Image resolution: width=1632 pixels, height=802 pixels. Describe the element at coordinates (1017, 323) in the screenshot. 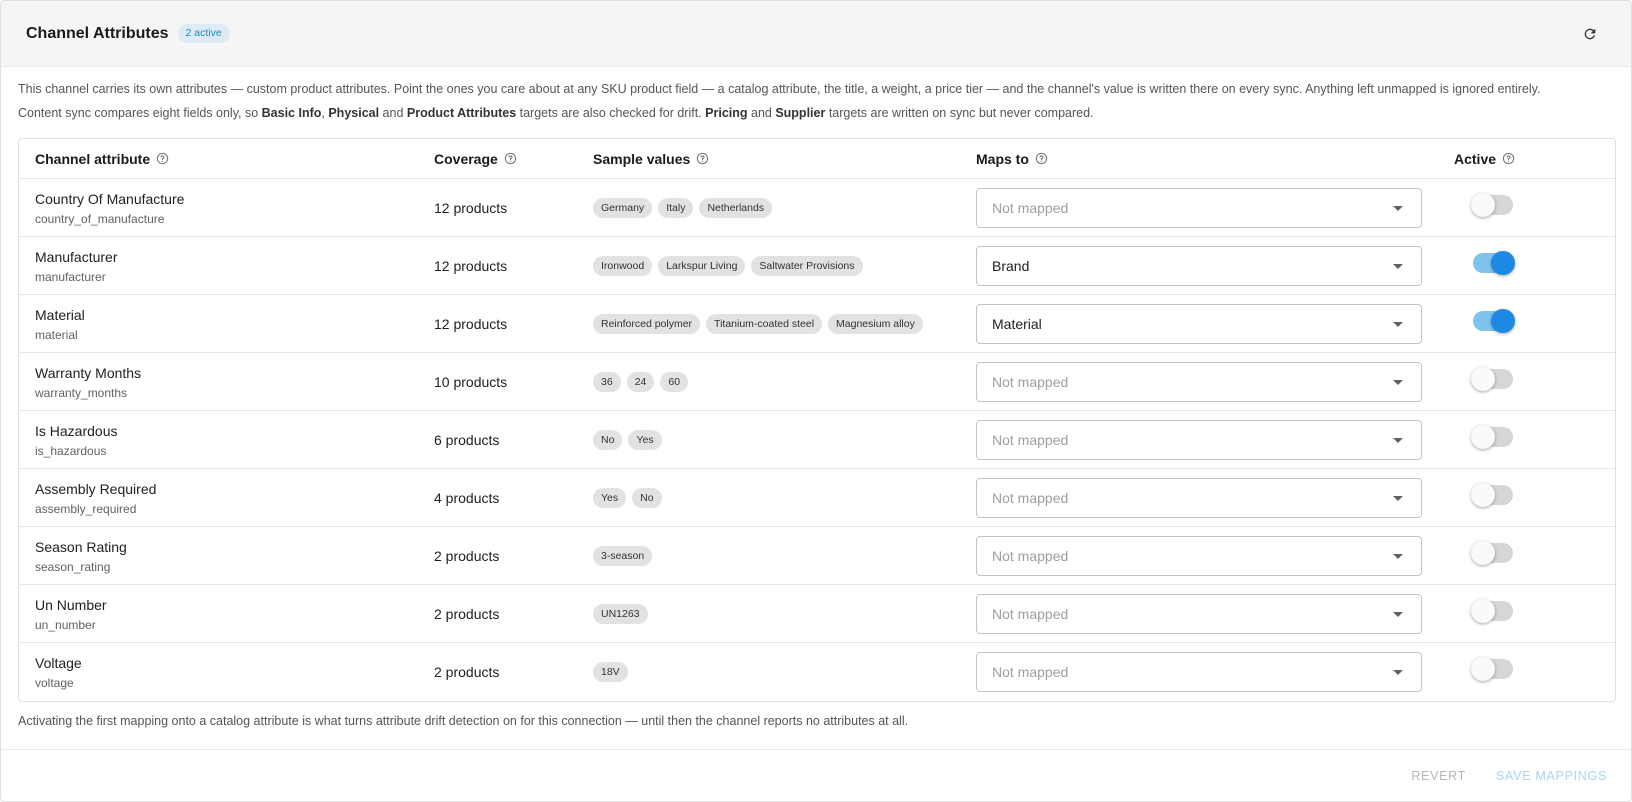

I see `maps-to-value: Material` at that location.